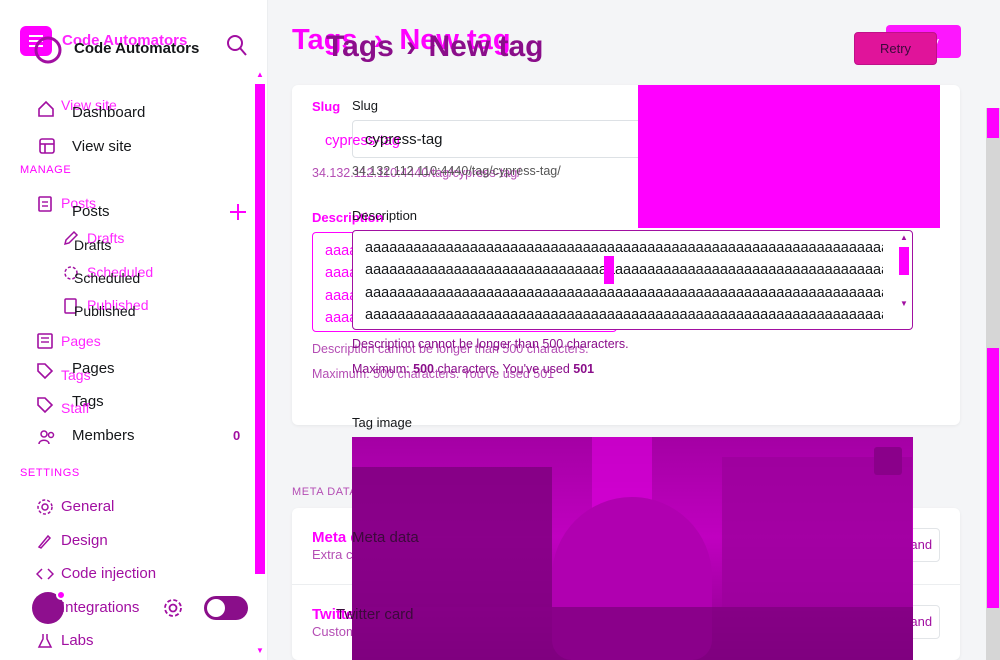 This screenshot has width=1000, height=660. Describe the element at coordinates (76, 375) in the screenshot. I see `tags-ghost: Tags` at that location.